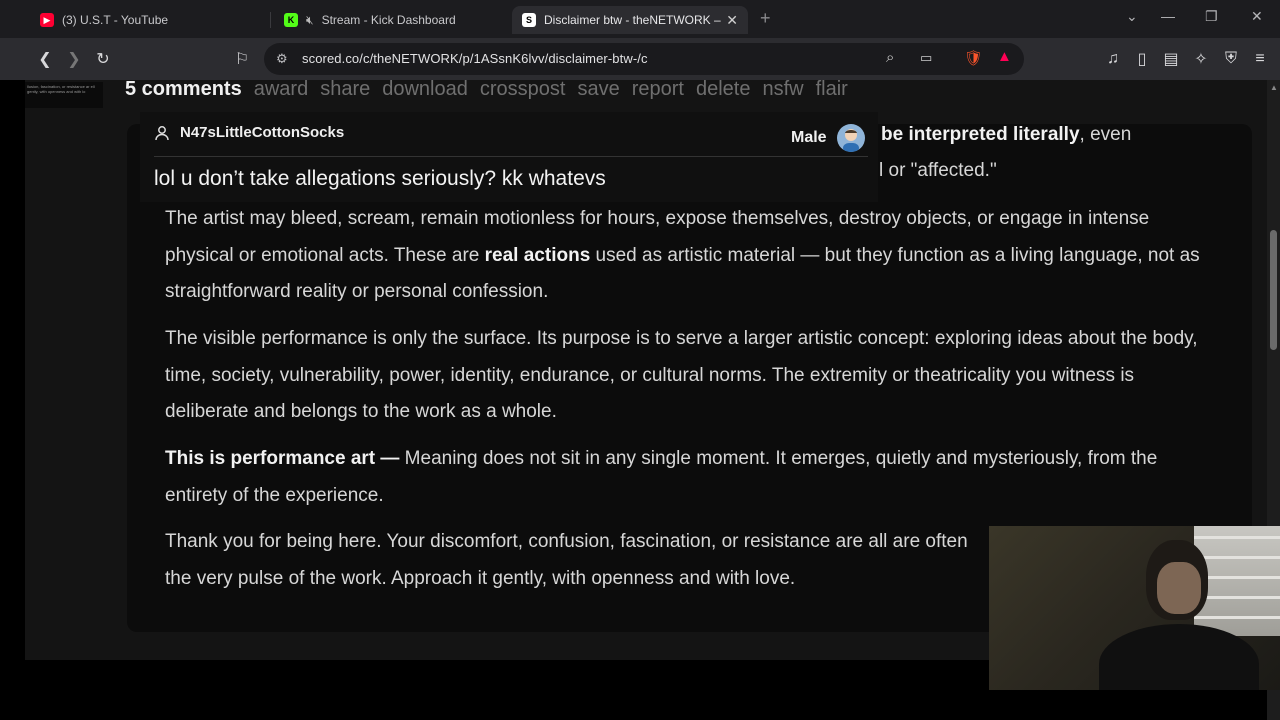  Describe the element at coordinates (425, 91) in the screenshot. I see `download-link: download` at that location.